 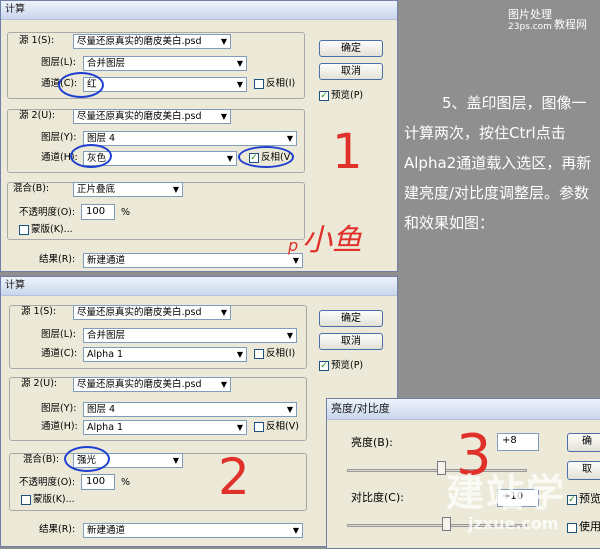 What do you see at coordinates (259, 354) in the screenshot?
I see `dialog2-invert1-checkbox` at bounding box center [259, 354].